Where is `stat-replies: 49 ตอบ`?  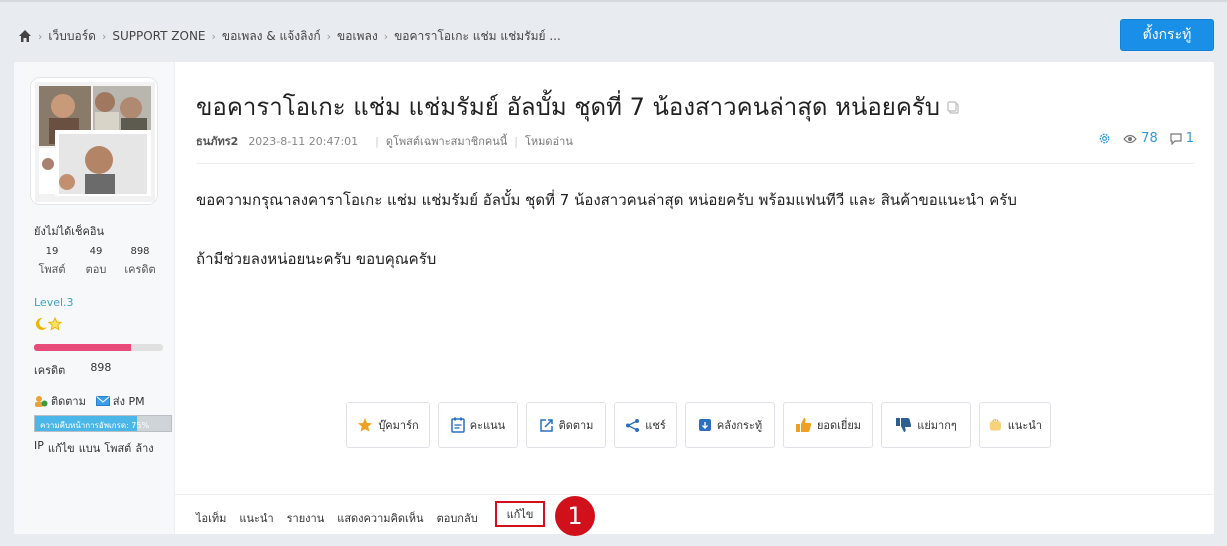
stat-replies: 49 ตอบ is located at coordinates (96, 262).